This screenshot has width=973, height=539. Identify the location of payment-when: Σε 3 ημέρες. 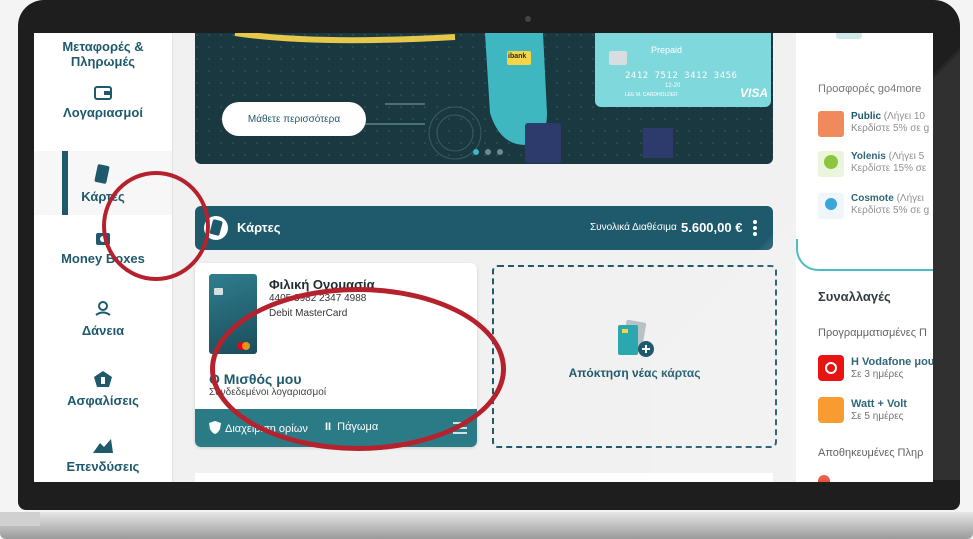
(877, 374).